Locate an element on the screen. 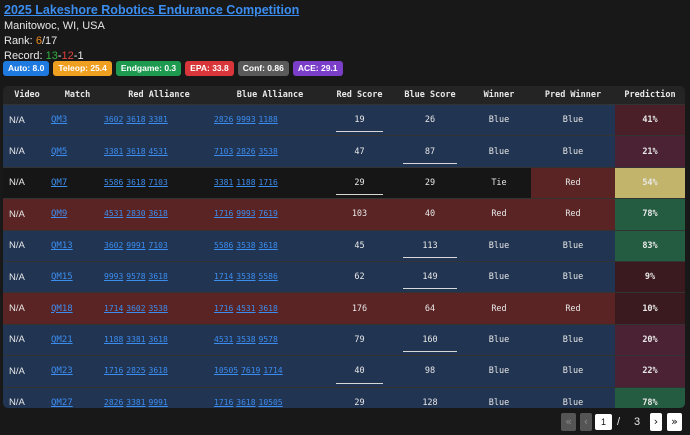  match-cell: QM18 is located at coordinates (77, 308).